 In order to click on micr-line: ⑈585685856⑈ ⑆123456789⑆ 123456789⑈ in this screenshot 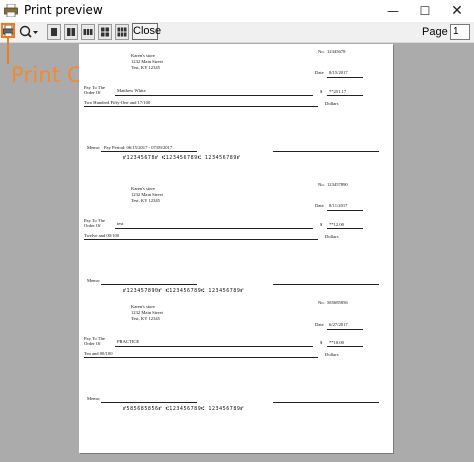, I will do `click(183, 409)`.